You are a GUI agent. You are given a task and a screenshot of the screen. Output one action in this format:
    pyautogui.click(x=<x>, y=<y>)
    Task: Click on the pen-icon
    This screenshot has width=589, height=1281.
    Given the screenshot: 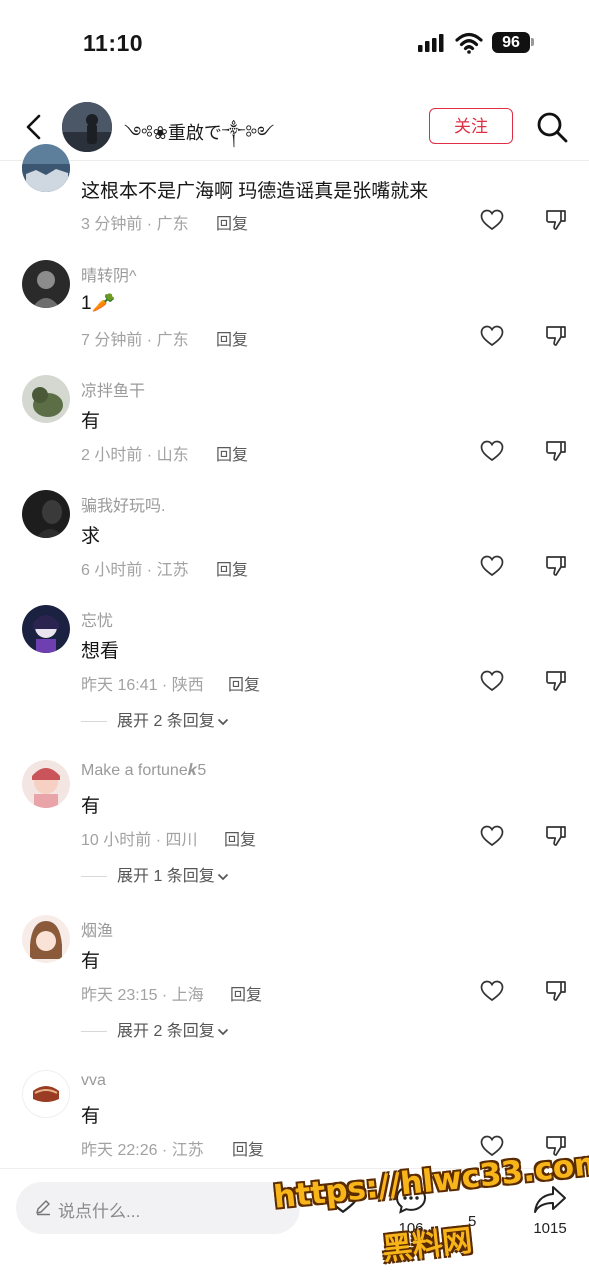 What is the action you would take?
    pyautogui.click(x=43, y=1208)
    